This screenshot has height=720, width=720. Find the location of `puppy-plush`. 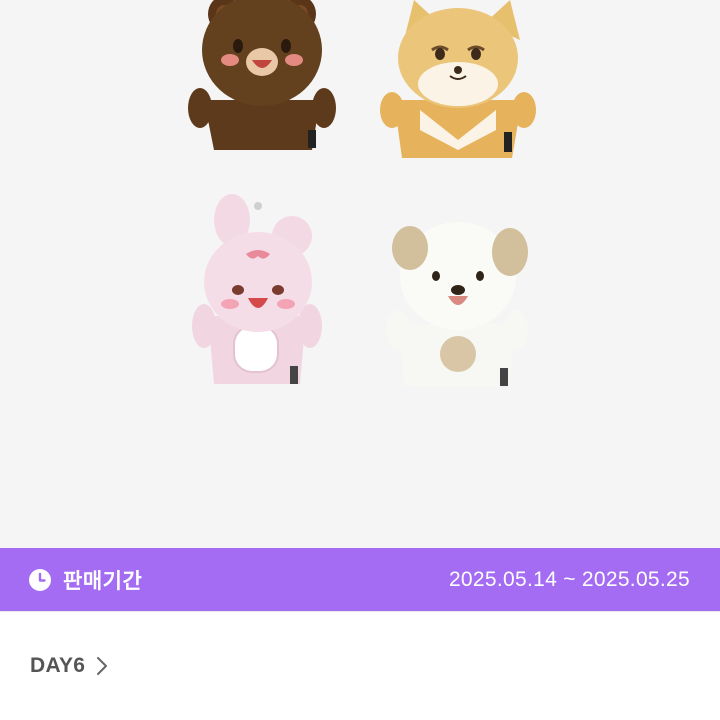

puppy-plush is located at coordinates (457, 304).